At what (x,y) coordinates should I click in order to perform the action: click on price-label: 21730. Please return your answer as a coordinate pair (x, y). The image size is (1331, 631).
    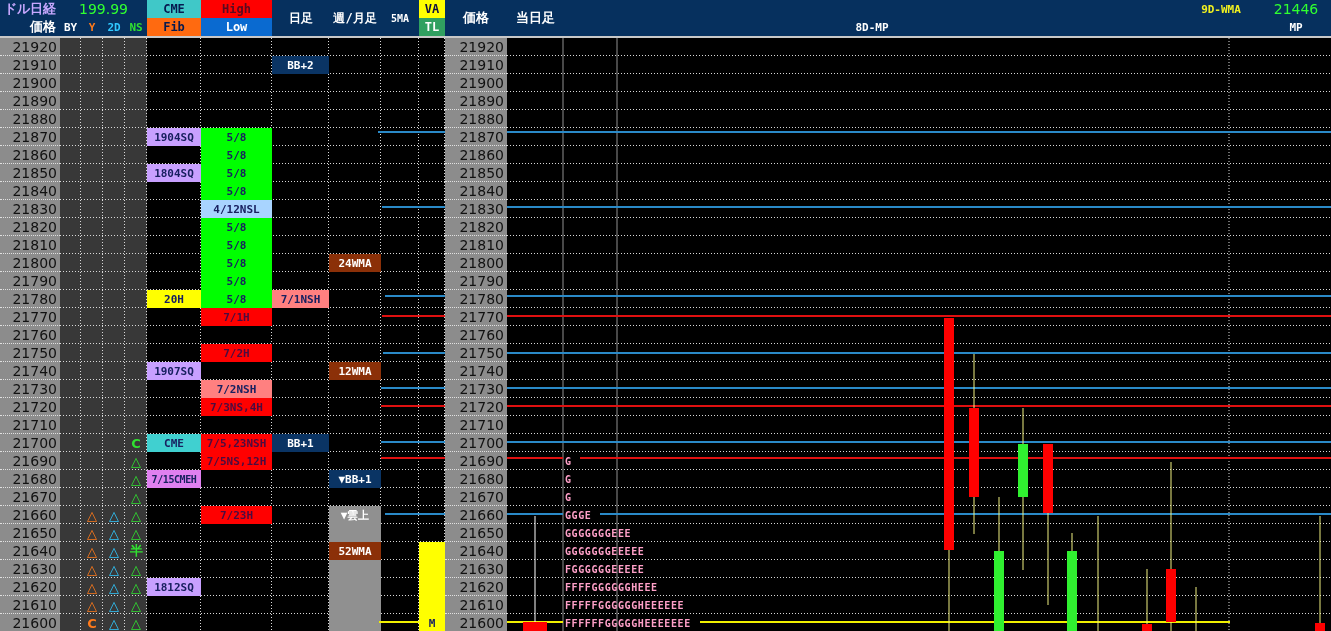
    Looking at the image, I should click on (30, 389).